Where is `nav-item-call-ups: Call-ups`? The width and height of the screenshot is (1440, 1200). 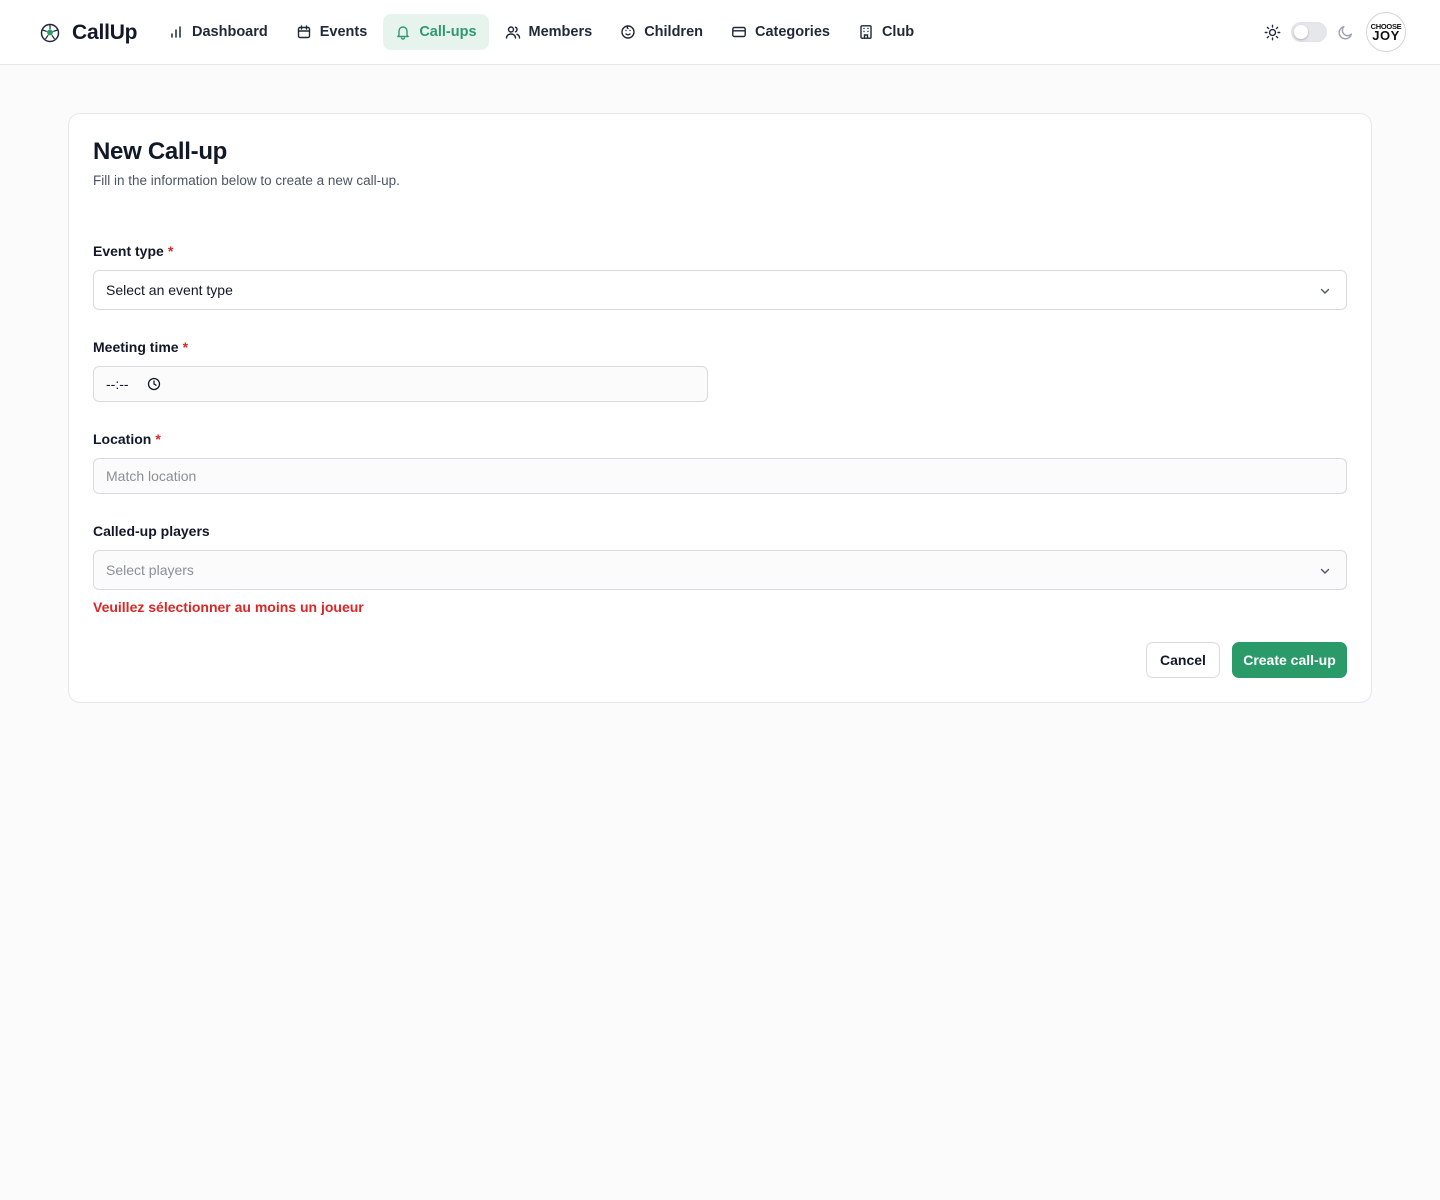
nav-item-call-ups: Call-ups is located at coordinates (436, 32).